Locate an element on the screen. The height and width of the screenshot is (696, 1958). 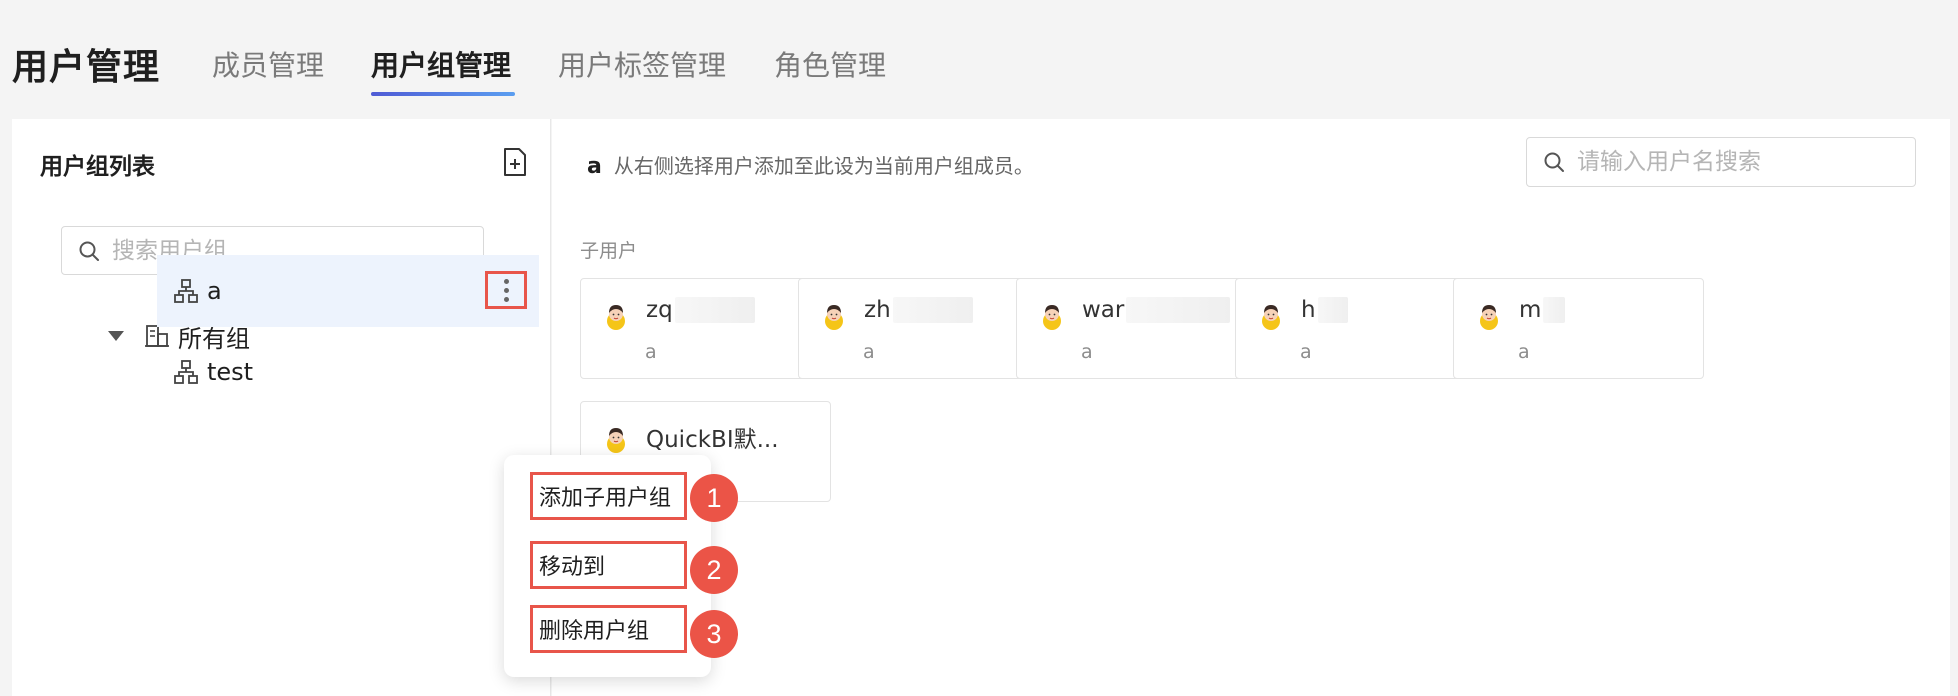
current-group-name: a is located at coordinates (594, 166).